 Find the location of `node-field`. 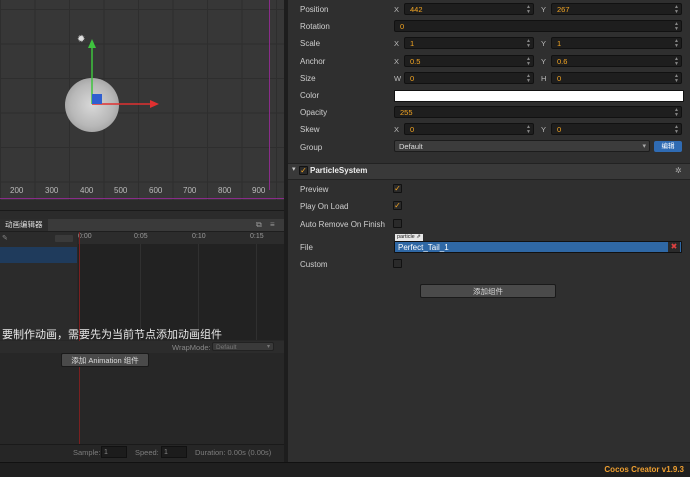

node-field is located at coordinates (64, 238).